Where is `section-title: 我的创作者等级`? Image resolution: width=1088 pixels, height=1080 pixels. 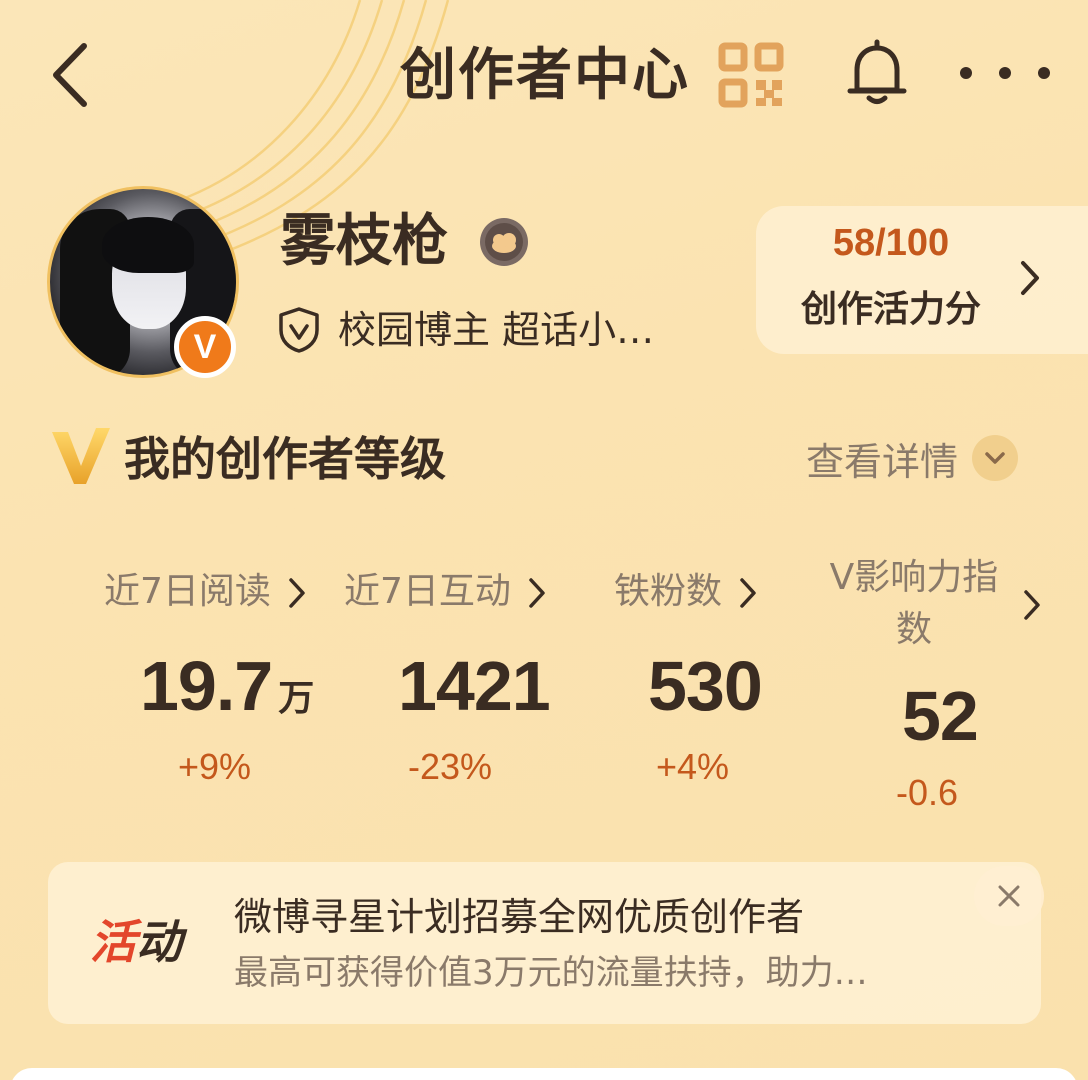 section-title: 我的创作者等级 is located at coordinates (285, 459).